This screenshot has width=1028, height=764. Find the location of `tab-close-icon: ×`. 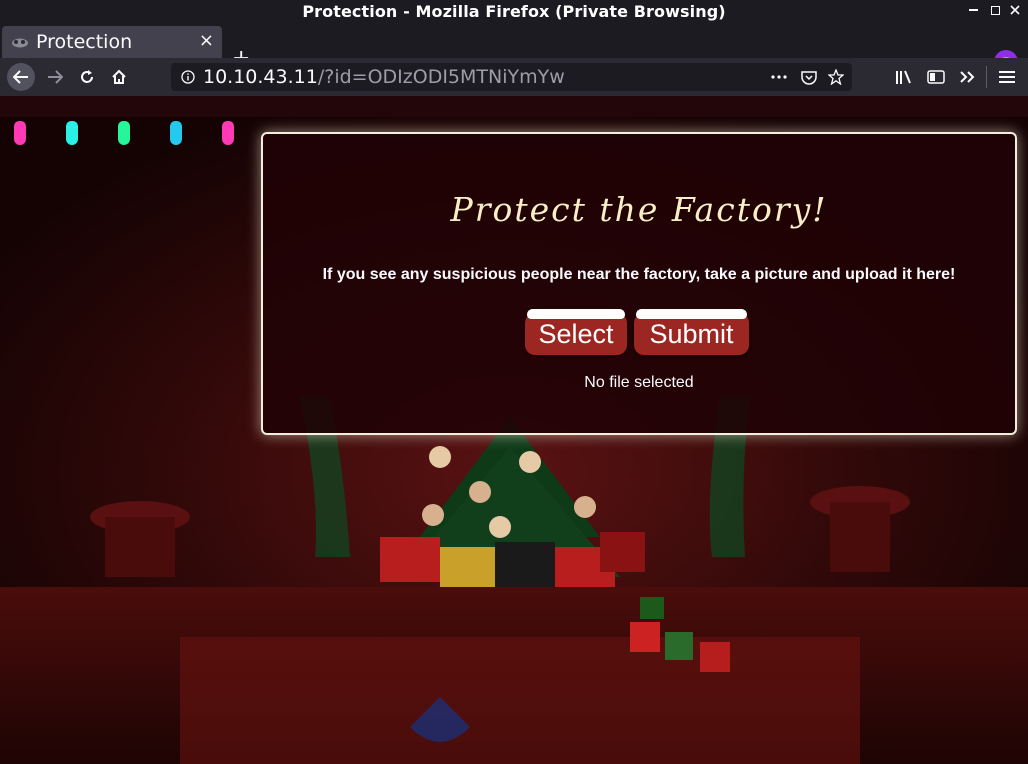

tab-close-icon: × is located at coordinates (206, 41).